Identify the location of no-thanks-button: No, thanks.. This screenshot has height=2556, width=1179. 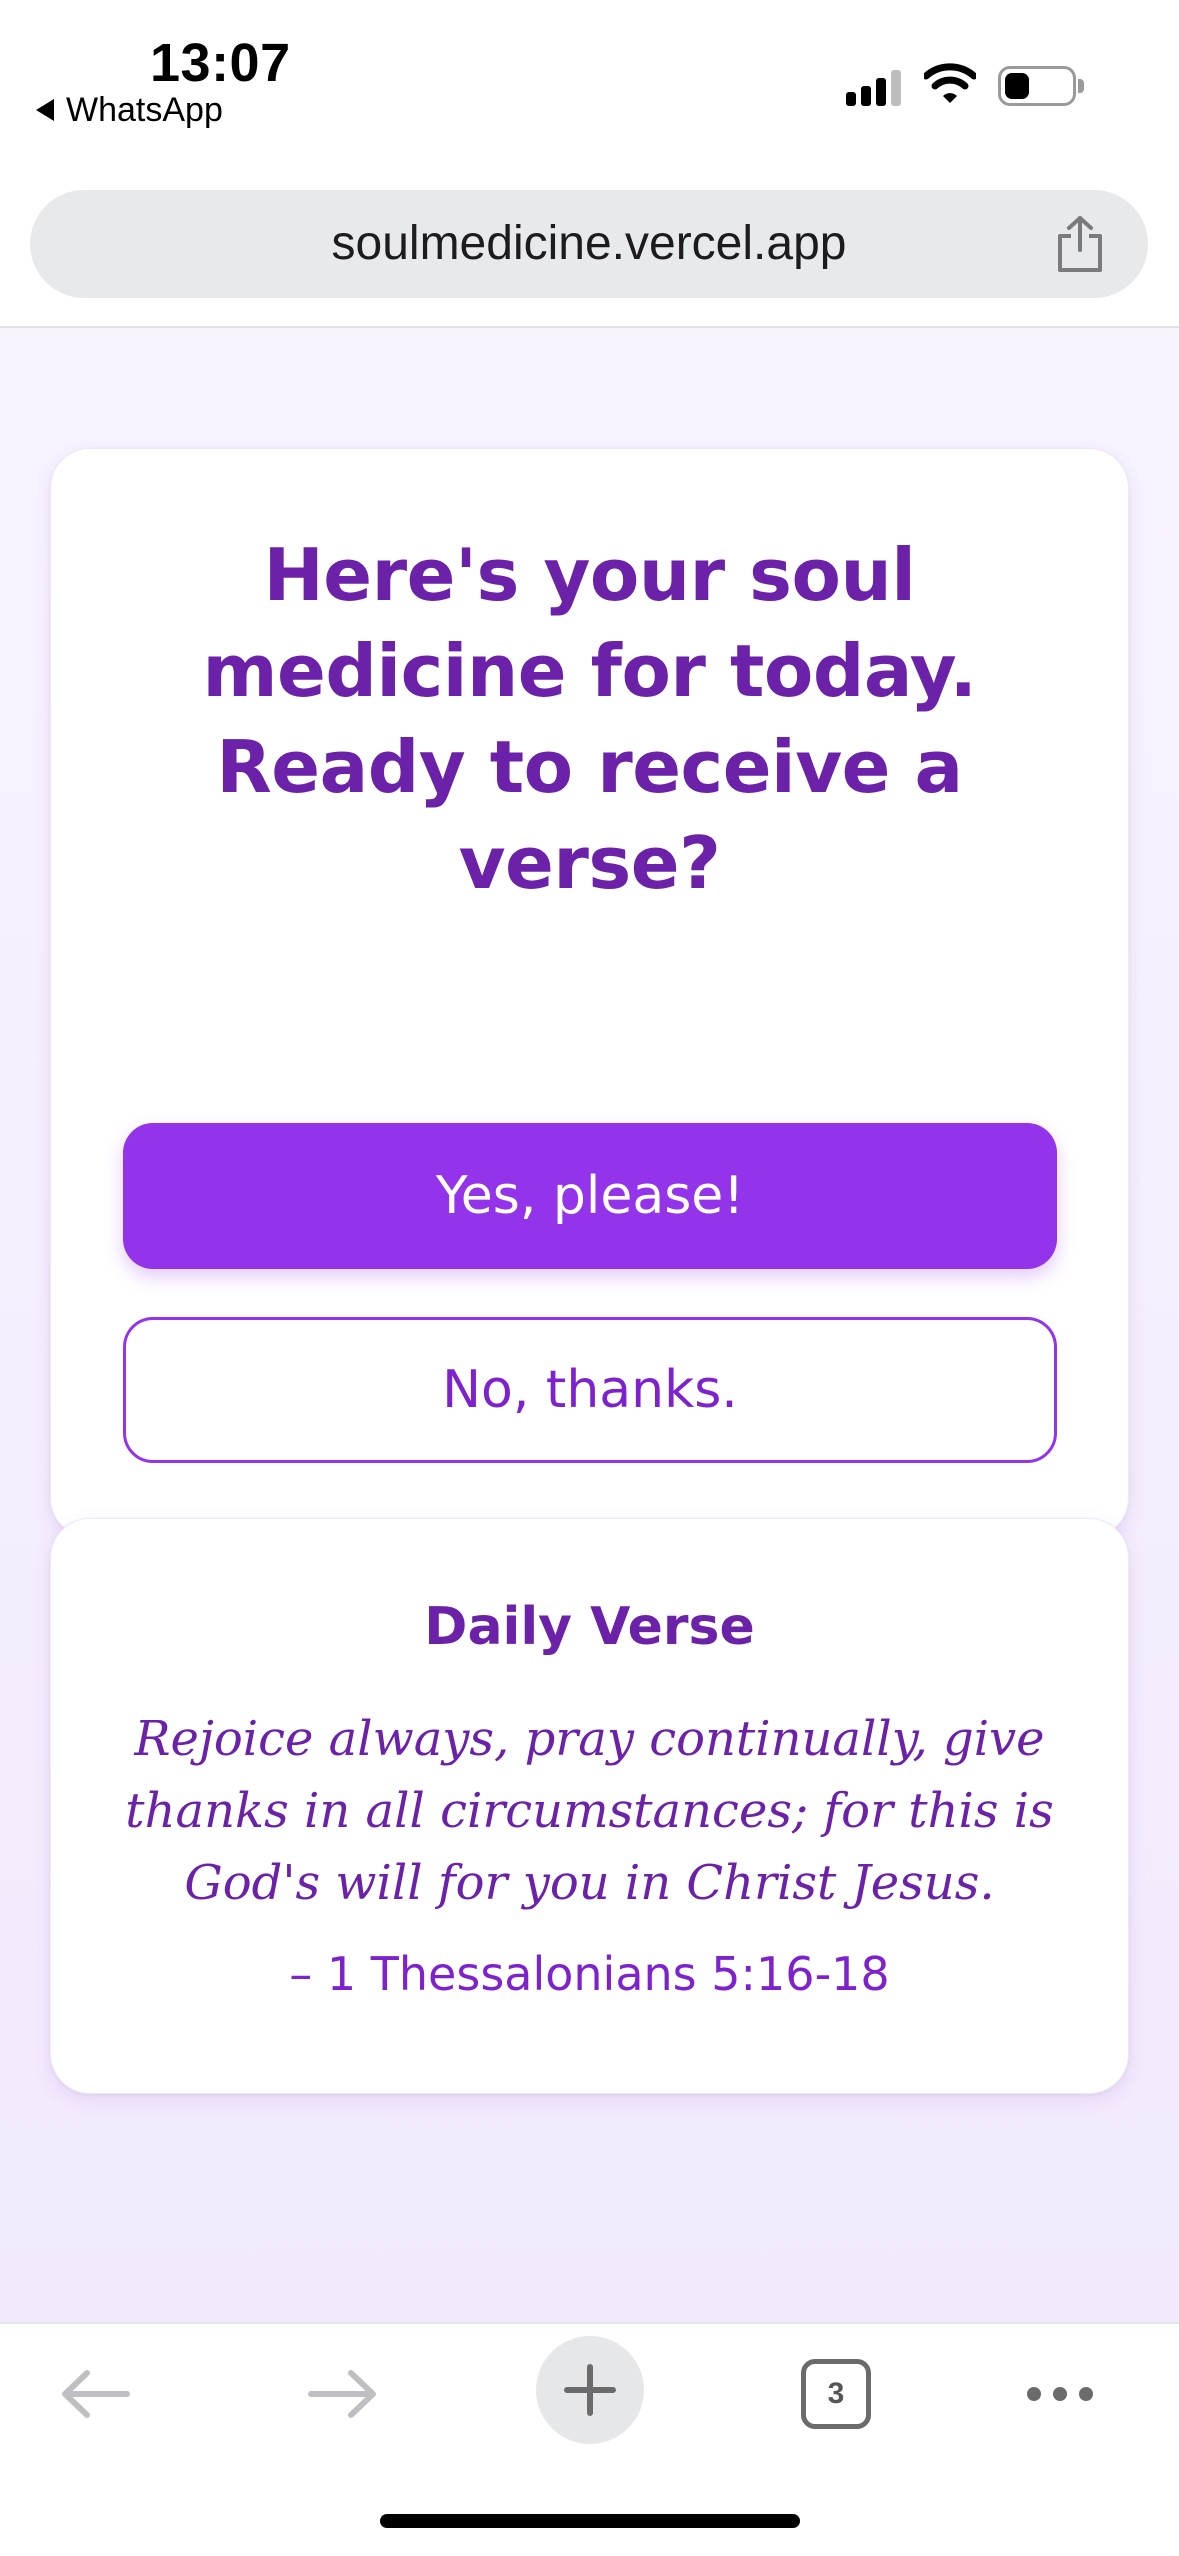
(590, 1390).